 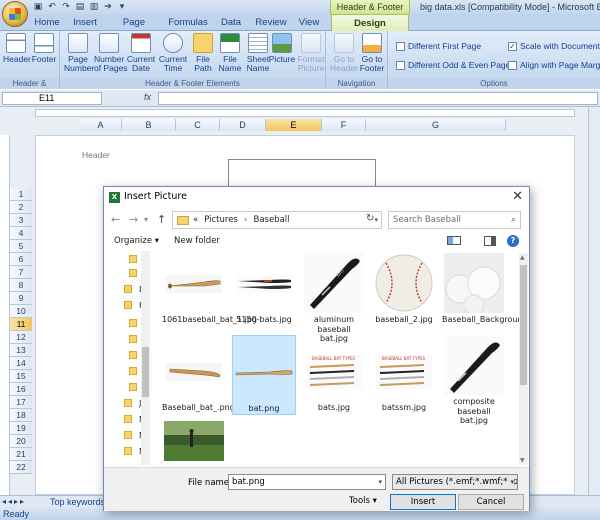 I want to click on sheet-nav-arrows: ◂◂▸▸, so click(x=14, y=501).